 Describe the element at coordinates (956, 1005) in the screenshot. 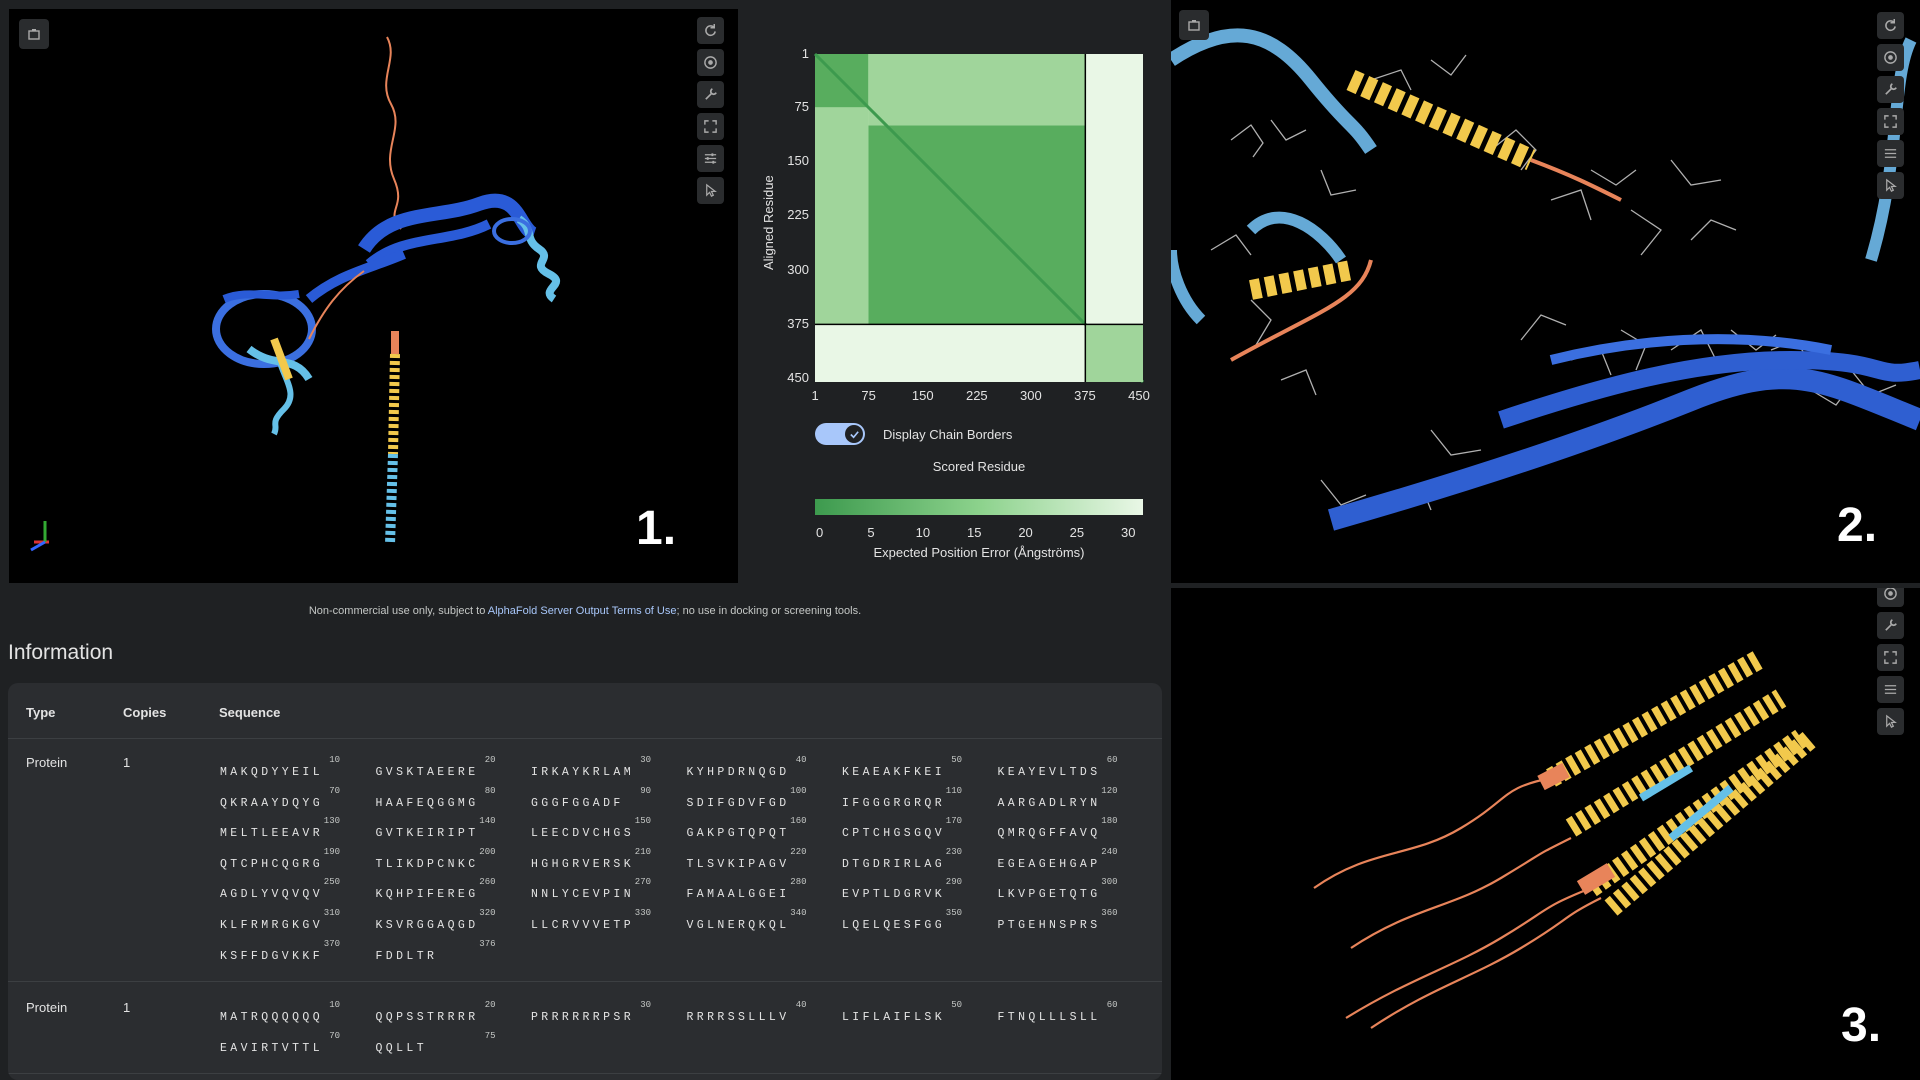

I see `residue-index: 50` at that location.